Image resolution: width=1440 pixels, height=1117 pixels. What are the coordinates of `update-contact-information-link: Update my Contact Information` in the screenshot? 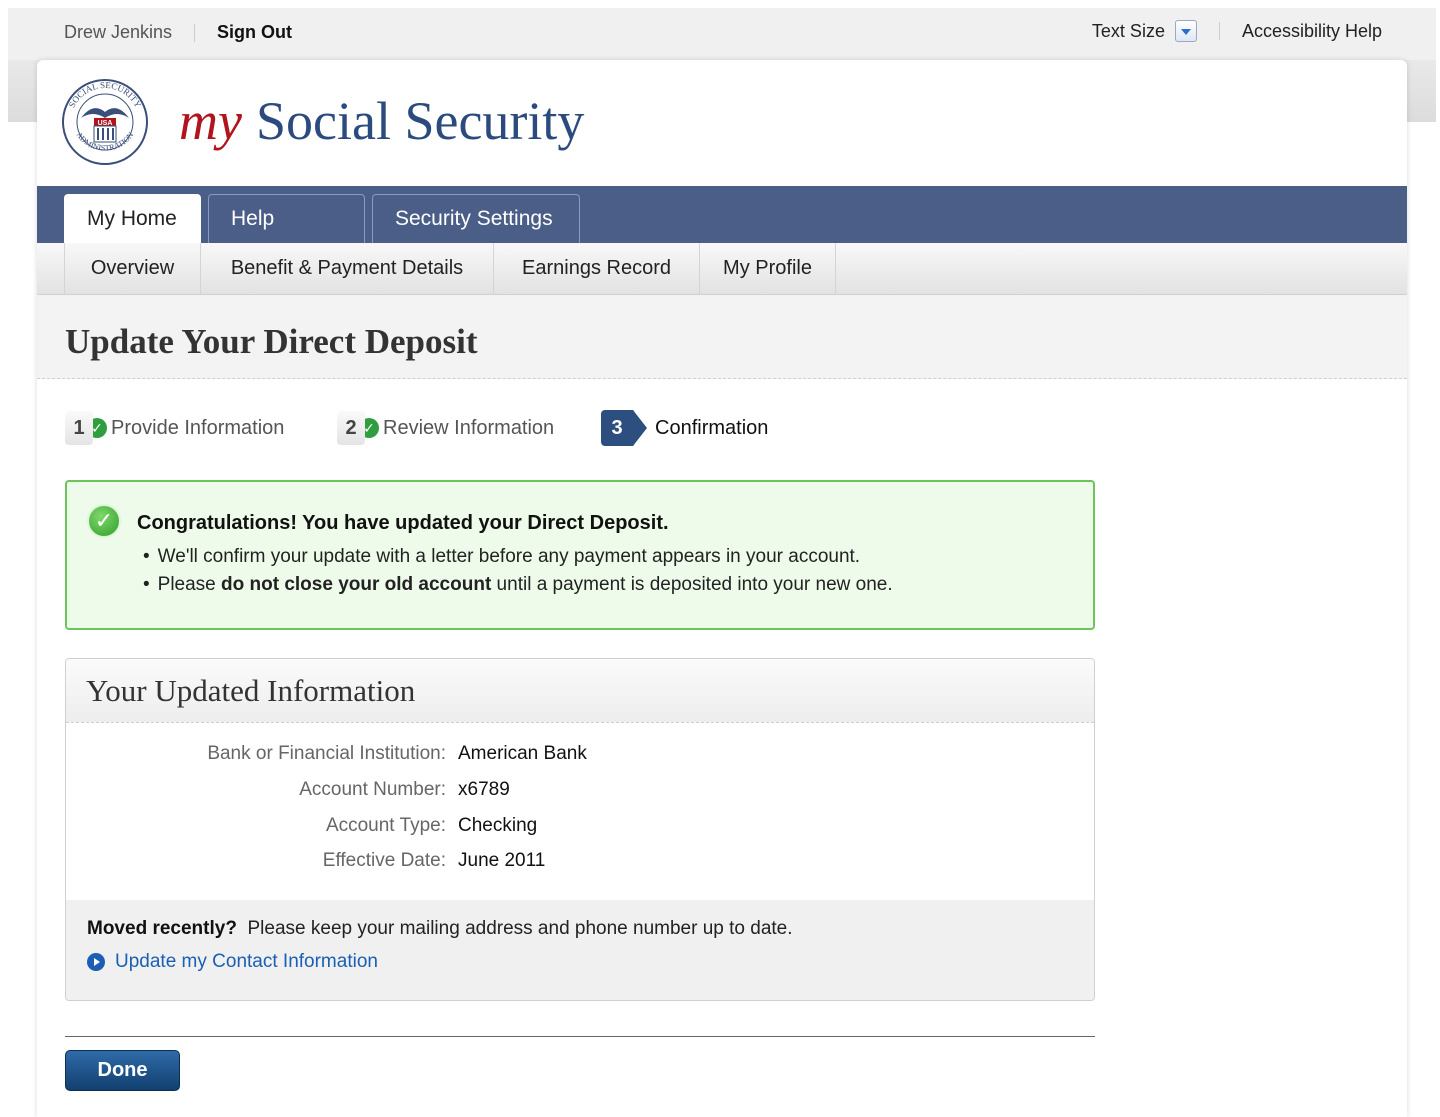 It's located at (232, 962).